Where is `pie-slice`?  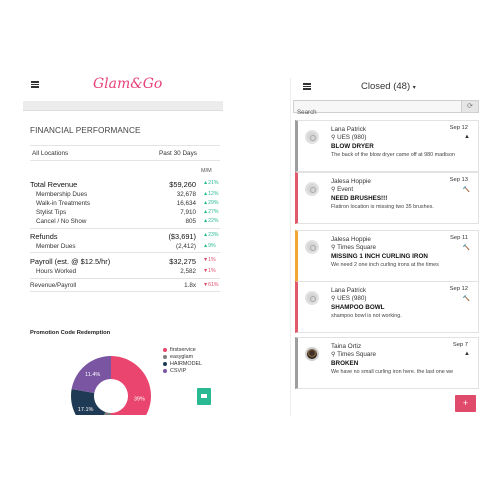
pie-slice is located at coordinates (131, 385).